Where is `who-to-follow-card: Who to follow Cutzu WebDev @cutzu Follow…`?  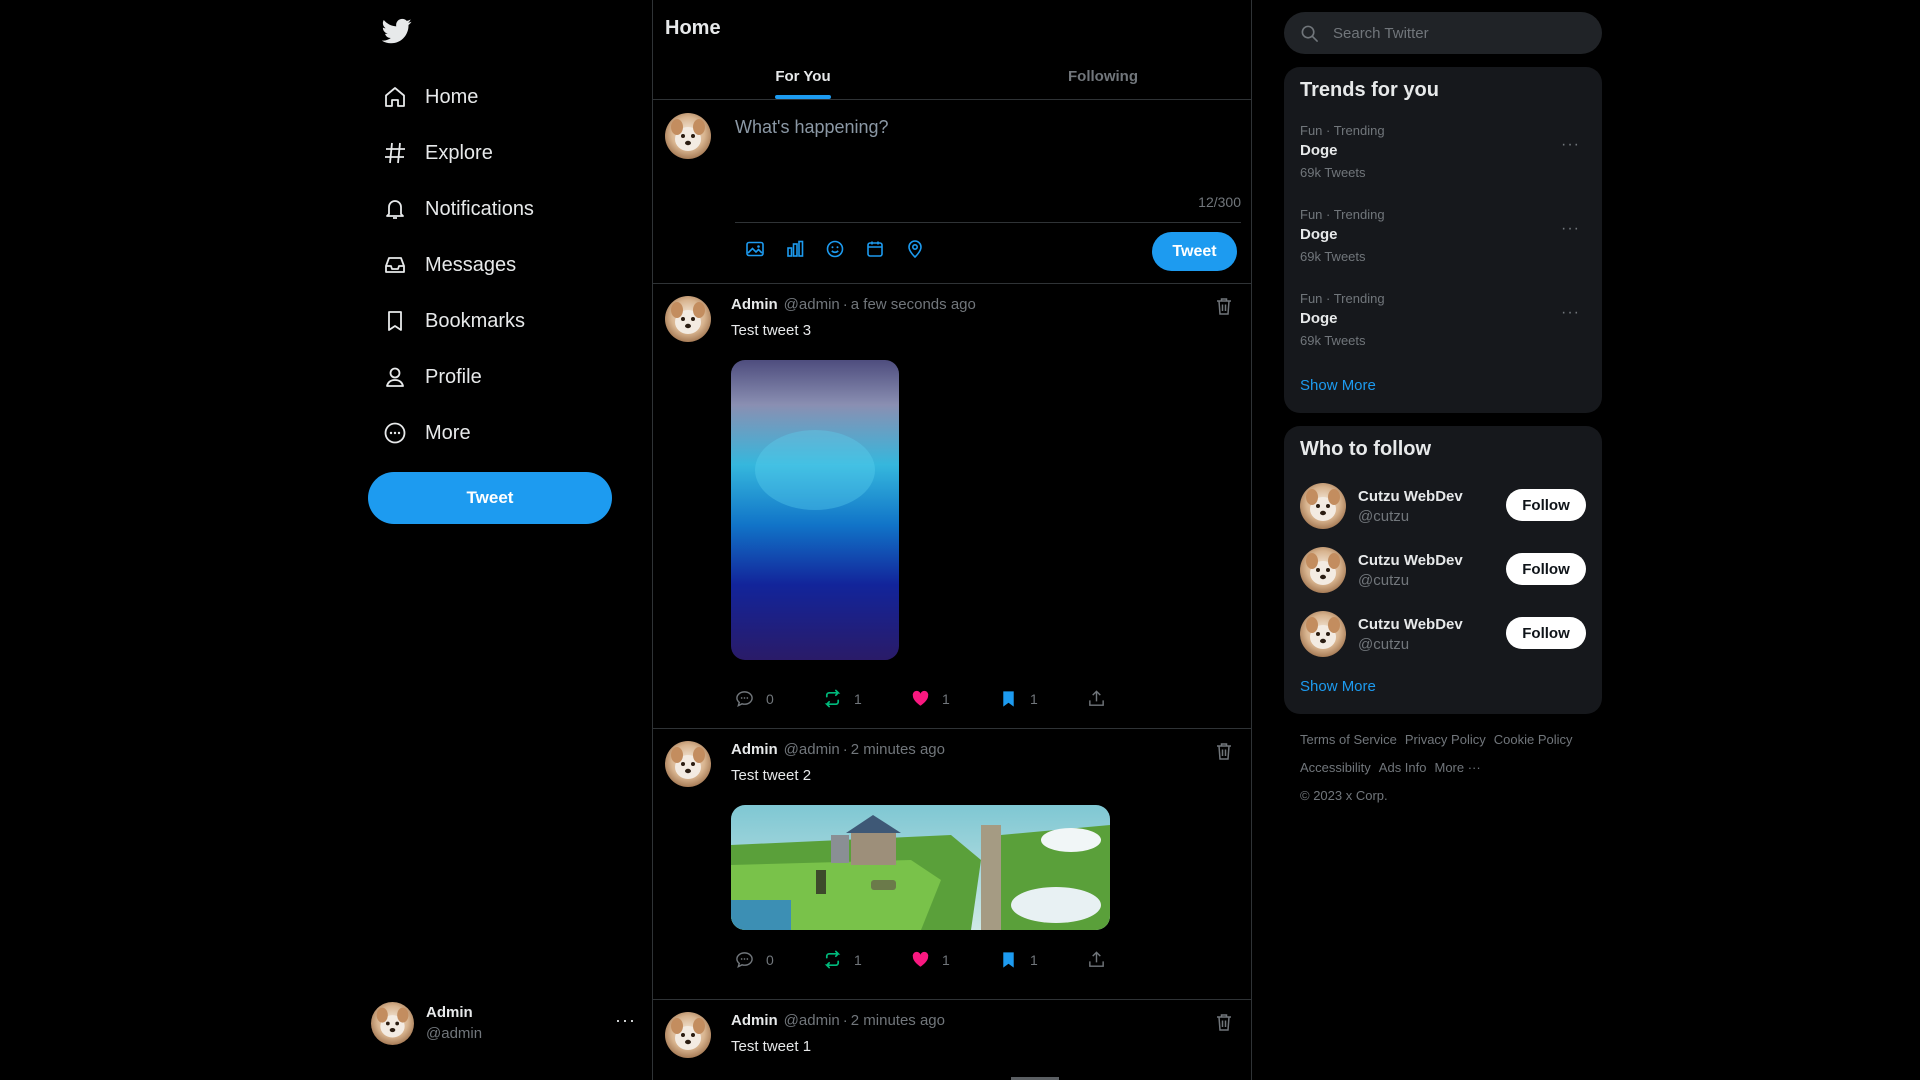 who-to-follow-card: Who to follow Cutzu WebDev @cutzu Follow… is located at coordinates (1443, 570).